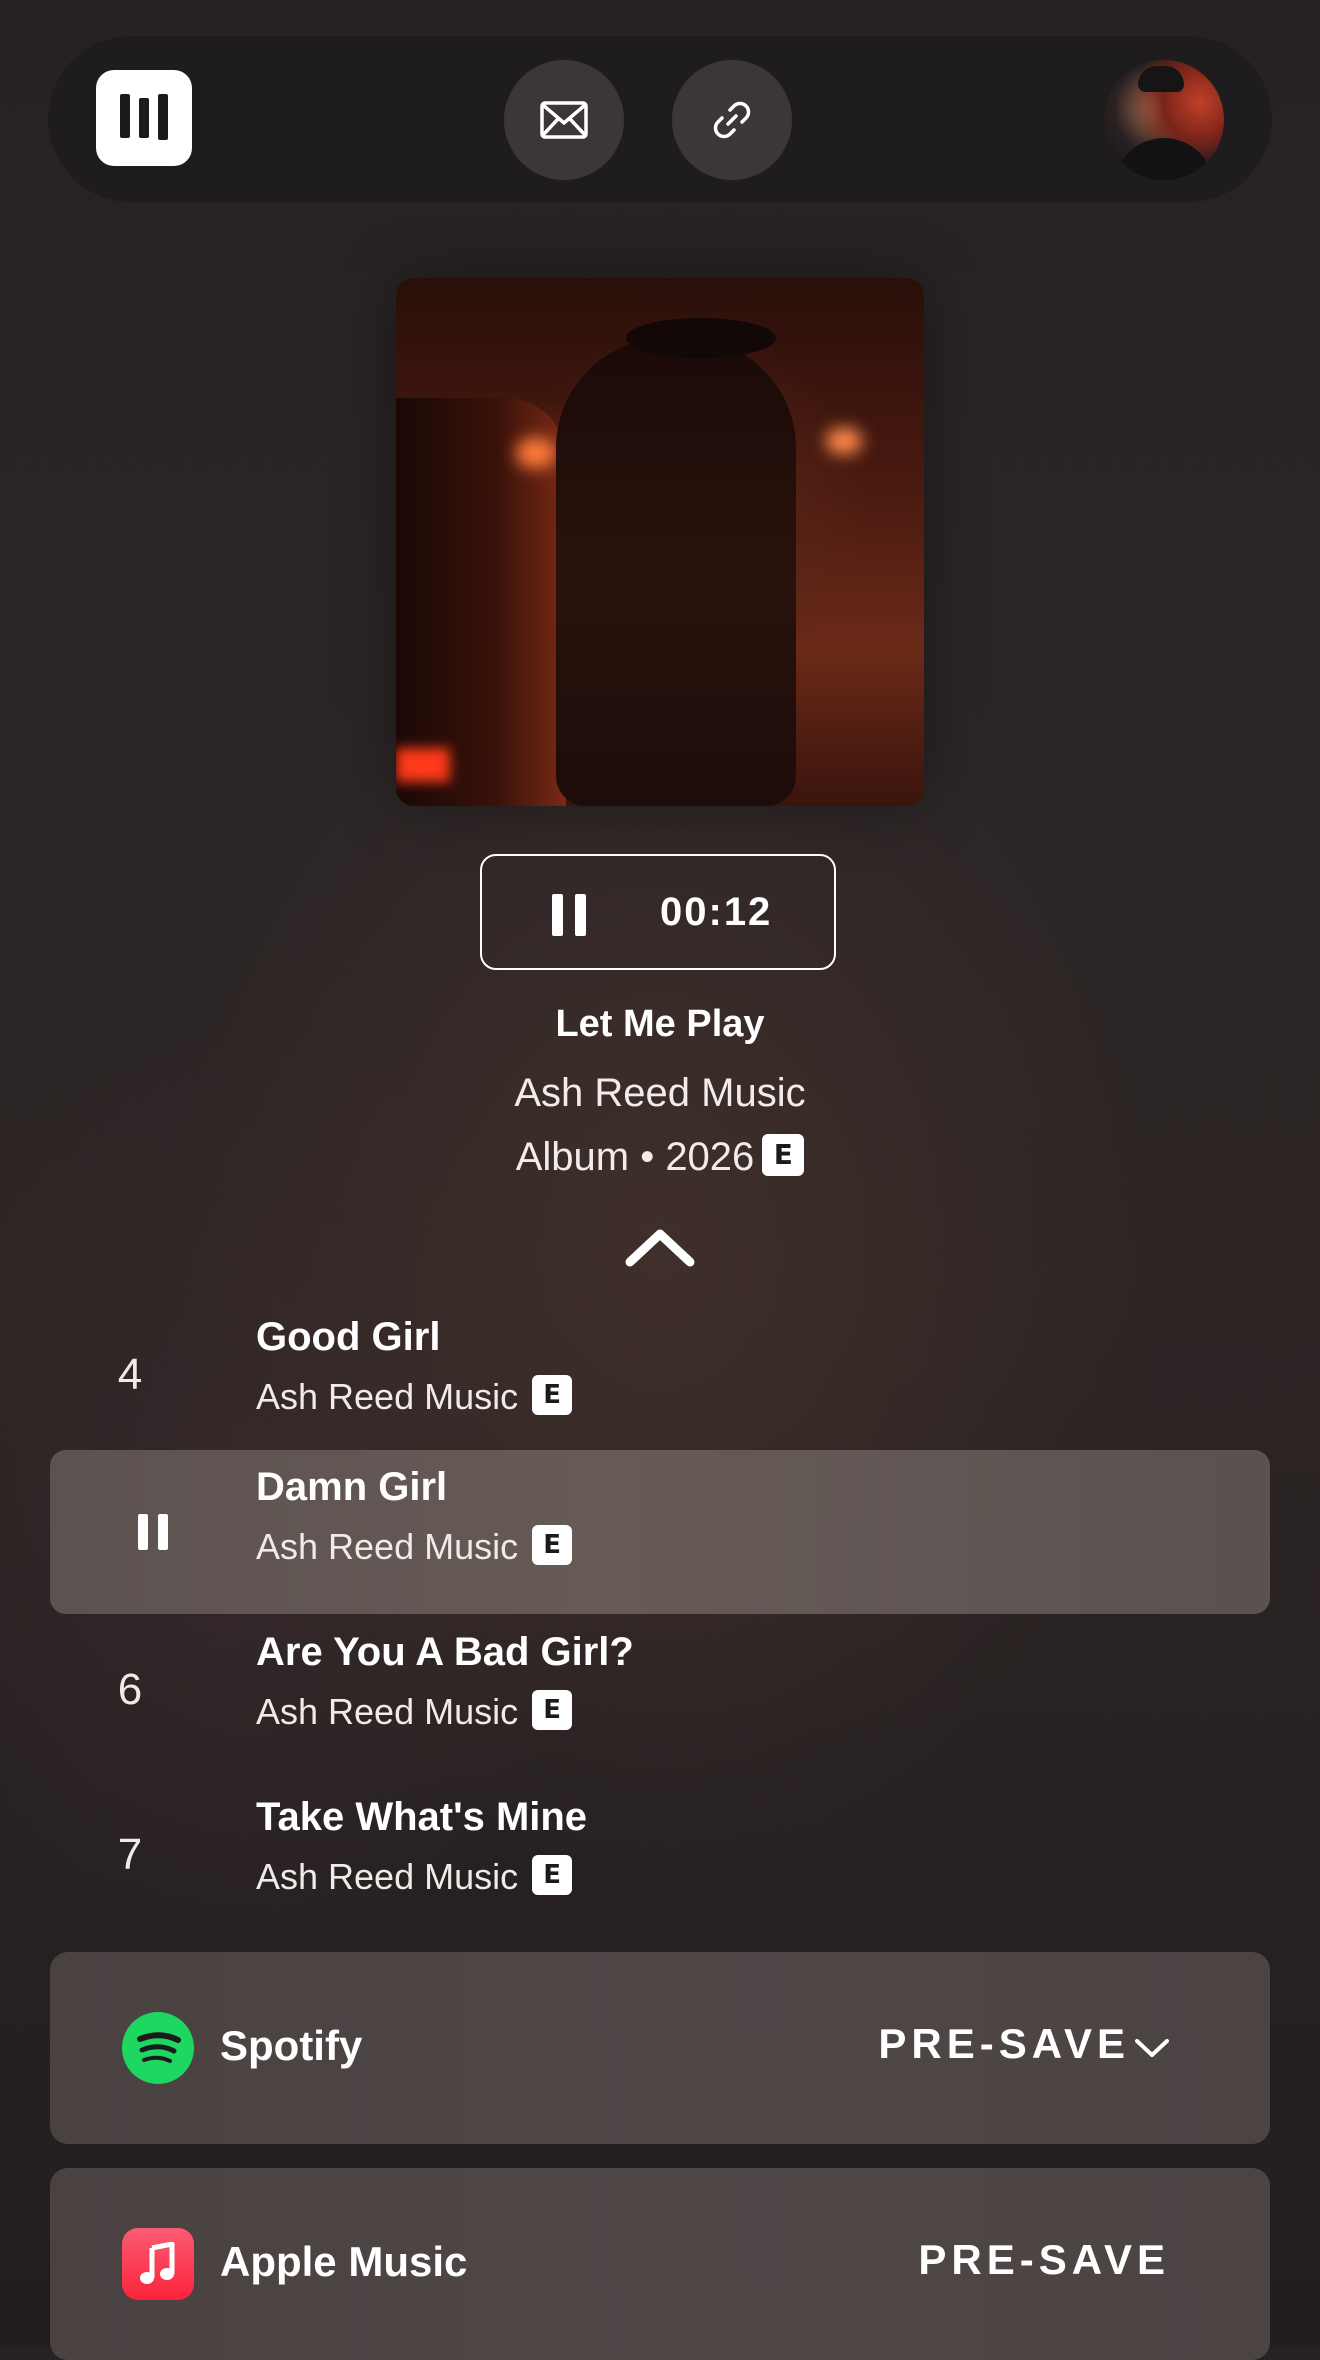 This screenshot has width=1320, height=2360. I want to click on artist-avatar, so click(1164, 120).